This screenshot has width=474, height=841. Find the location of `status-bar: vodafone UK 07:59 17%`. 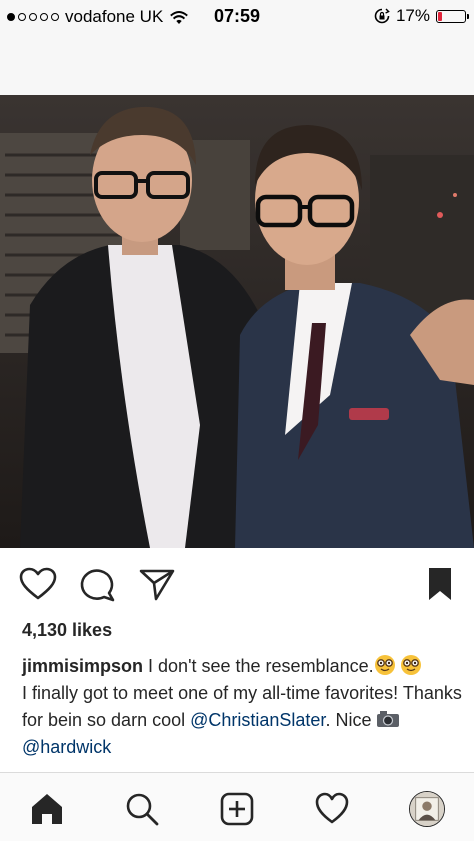

status-bar: vodafone UK 07:59 17% is located at coordinates (237, 18).